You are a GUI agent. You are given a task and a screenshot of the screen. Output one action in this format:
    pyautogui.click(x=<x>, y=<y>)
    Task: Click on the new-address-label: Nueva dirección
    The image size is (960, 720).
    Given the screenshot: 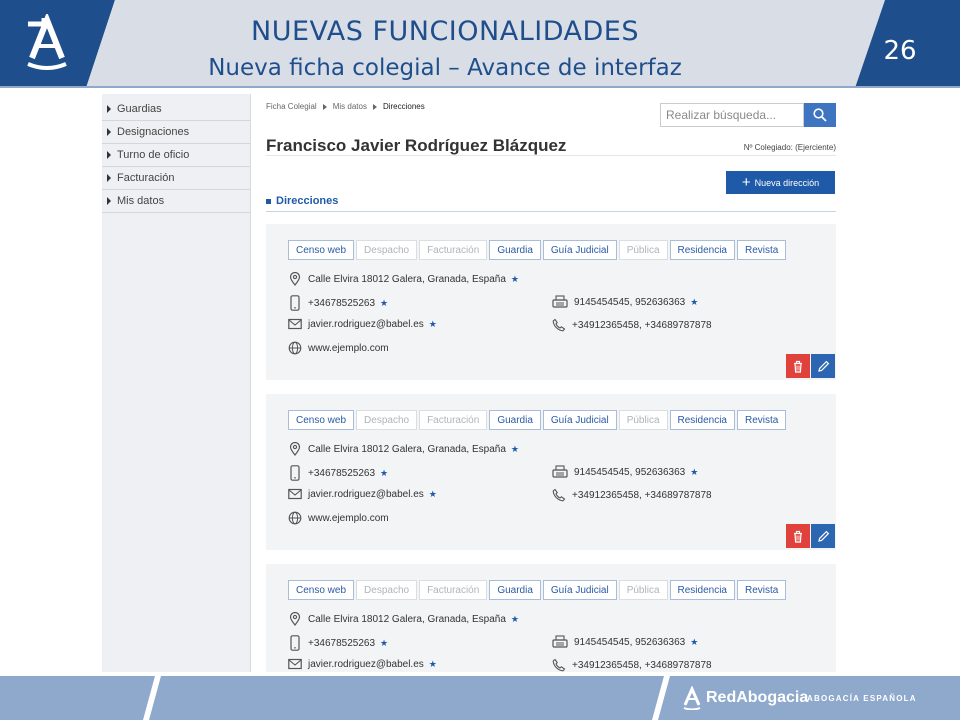 What is the action you would take?
    pyautogui.click(x=787, y=182)
    